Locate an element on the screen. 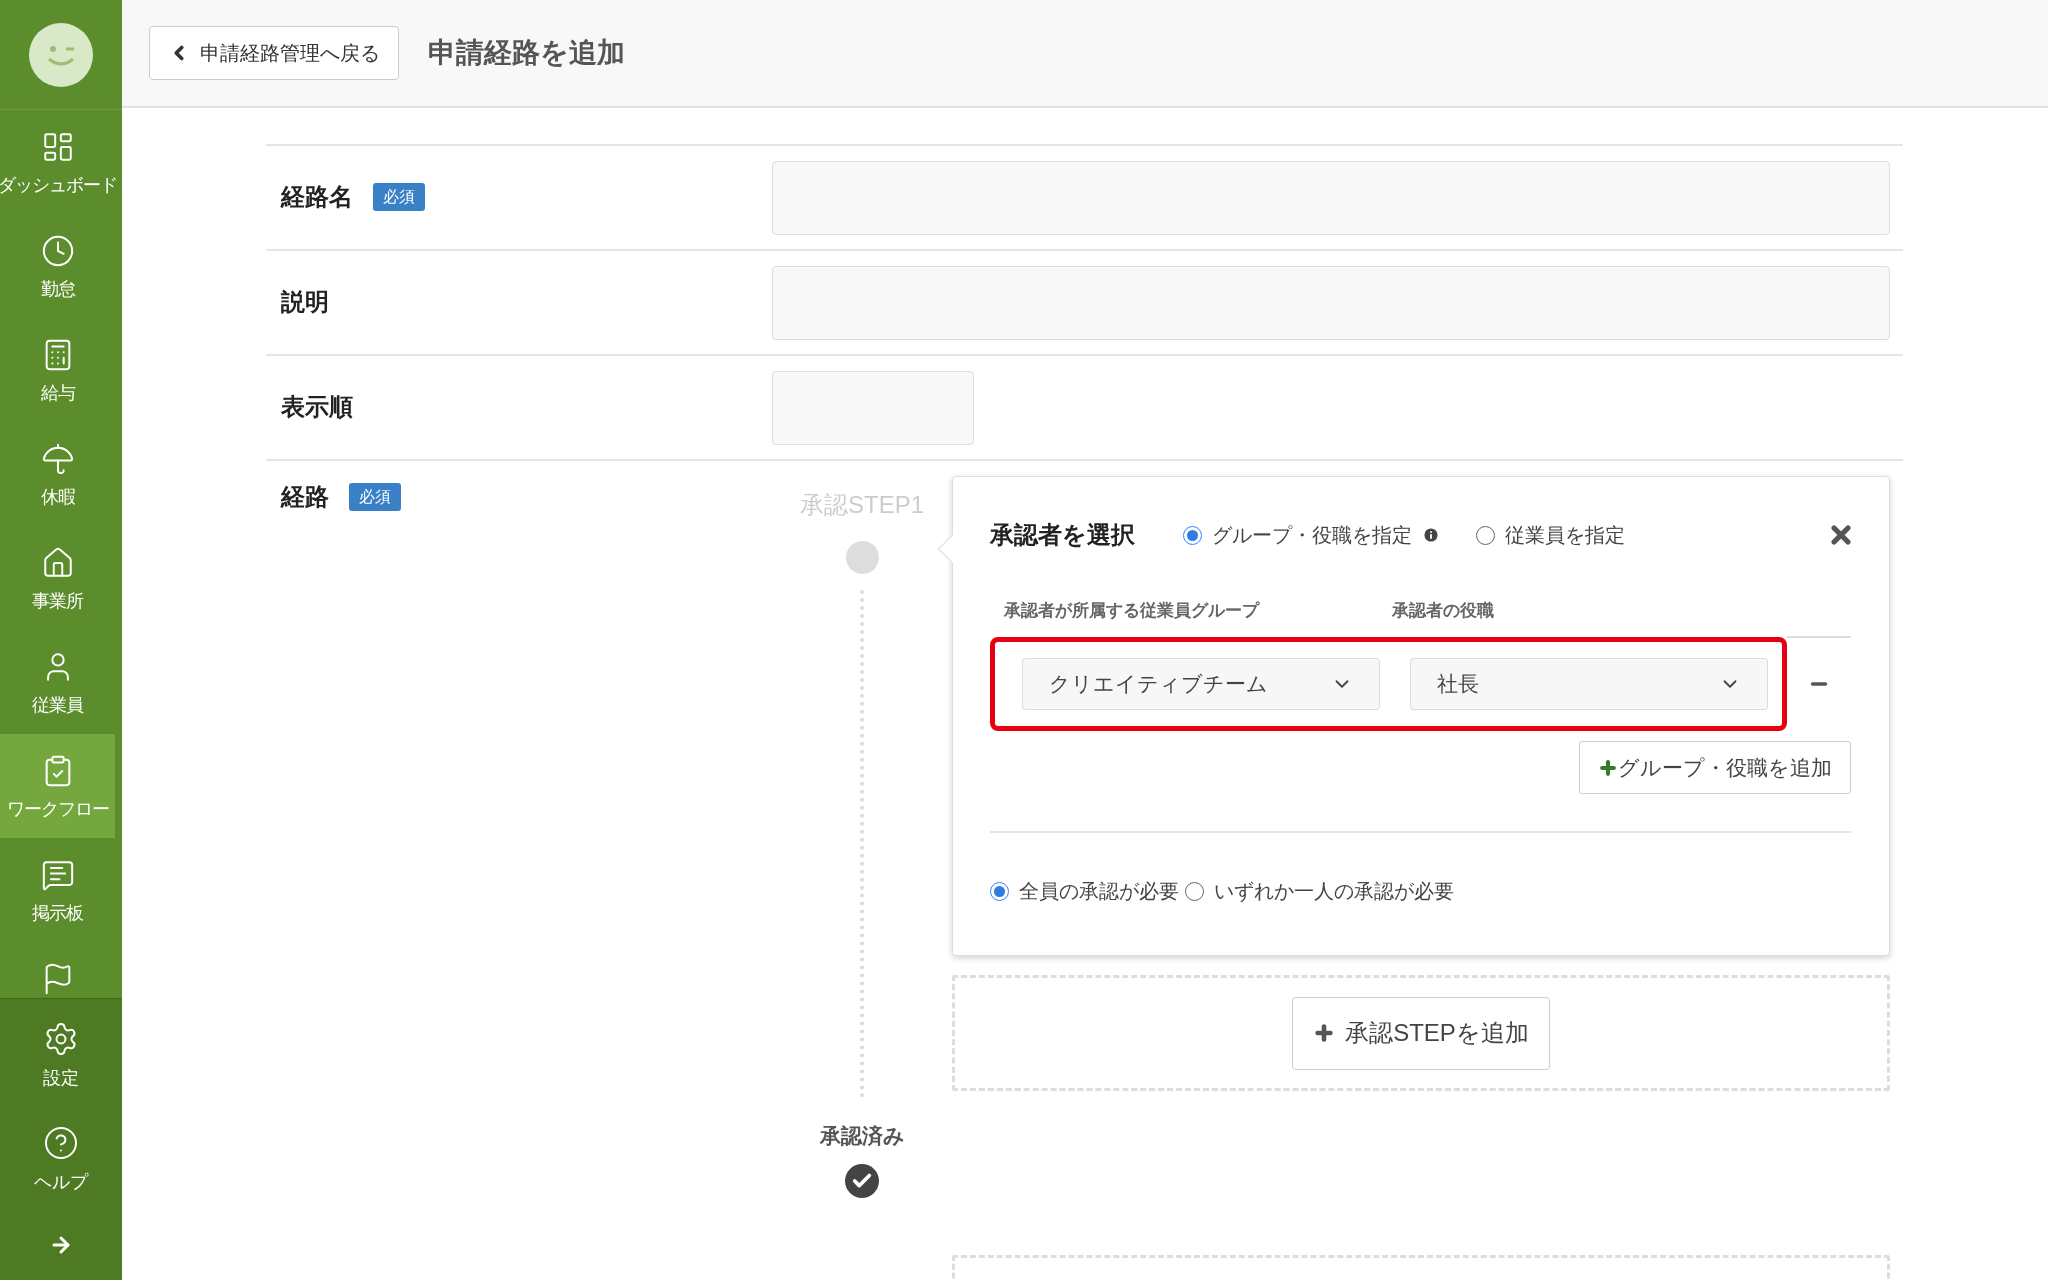 This screenshot has width=2048, height=1280. radio-label: 従業員を指定 is located at coordinates (1565, 535).